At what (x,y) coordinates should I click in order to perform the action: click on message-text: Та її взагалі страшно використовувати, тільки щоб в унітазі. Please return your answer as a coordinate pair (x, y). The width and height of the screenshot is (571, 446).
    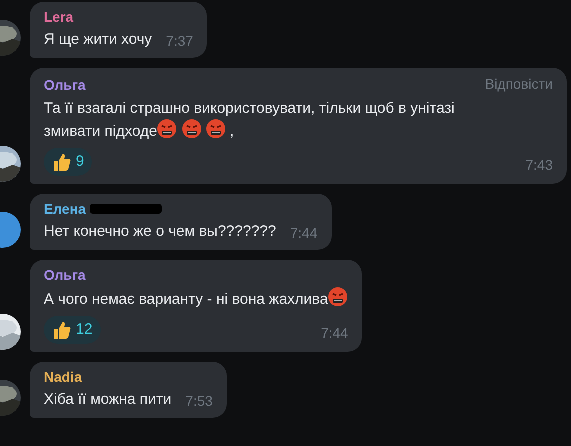
    Looking at the image, I should click on (249, 109).